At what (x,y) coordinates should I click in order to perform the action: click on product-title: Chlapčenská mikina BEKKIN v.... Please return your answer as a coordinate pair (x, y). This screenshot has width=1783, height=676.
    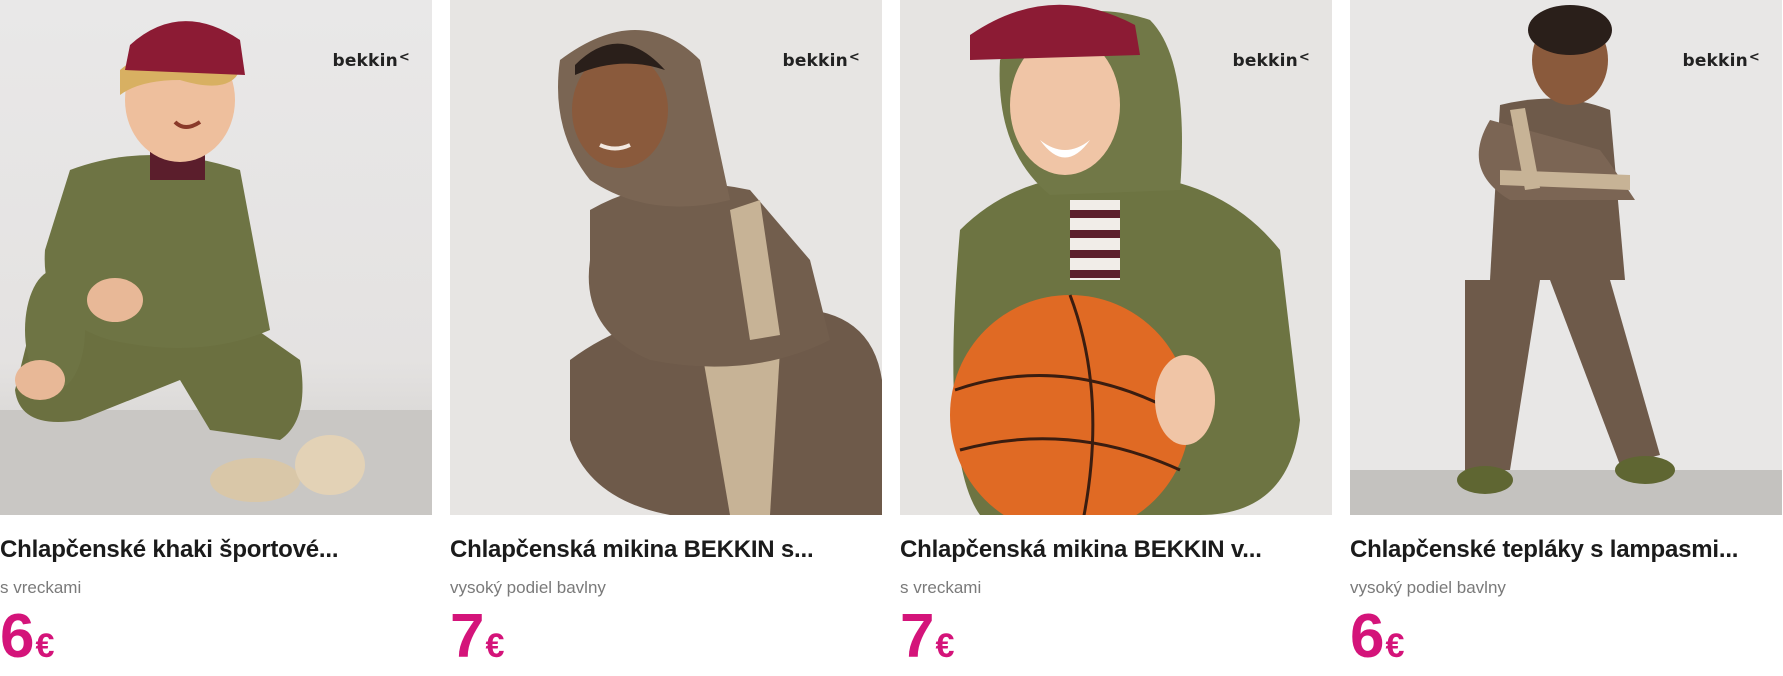
    Looking at the image, I should click on (1116, 550).